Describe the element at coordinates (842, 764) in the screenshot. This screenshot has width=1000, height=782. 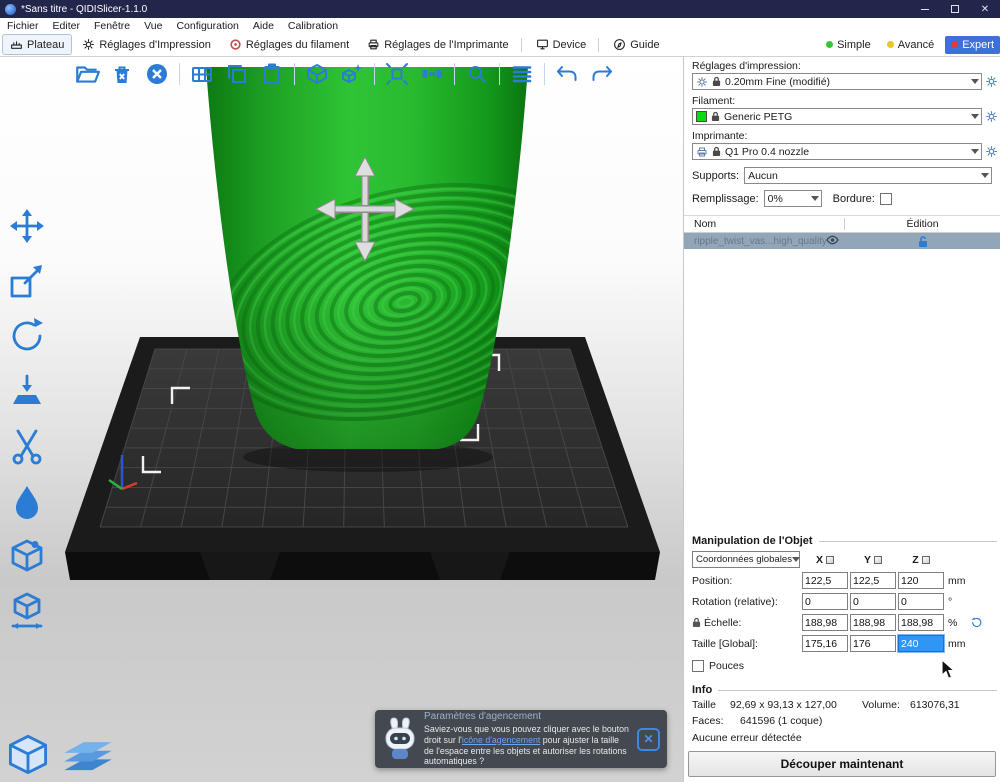
I see `slice-now-button: Découper maintenant` at that location.